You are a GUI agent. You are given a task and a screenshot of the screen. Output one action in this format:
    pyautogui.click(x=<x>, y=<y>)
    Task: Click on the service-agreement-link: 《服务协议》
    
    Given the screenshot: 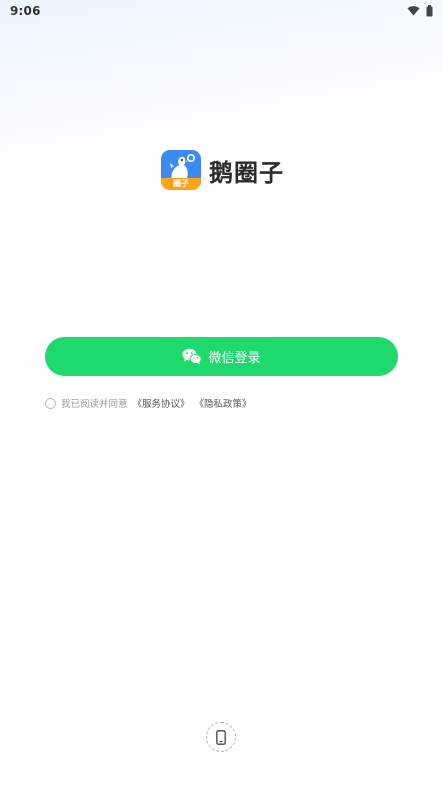 What is the action you would take?
    pyautogui.click(x=161, y=403)
    